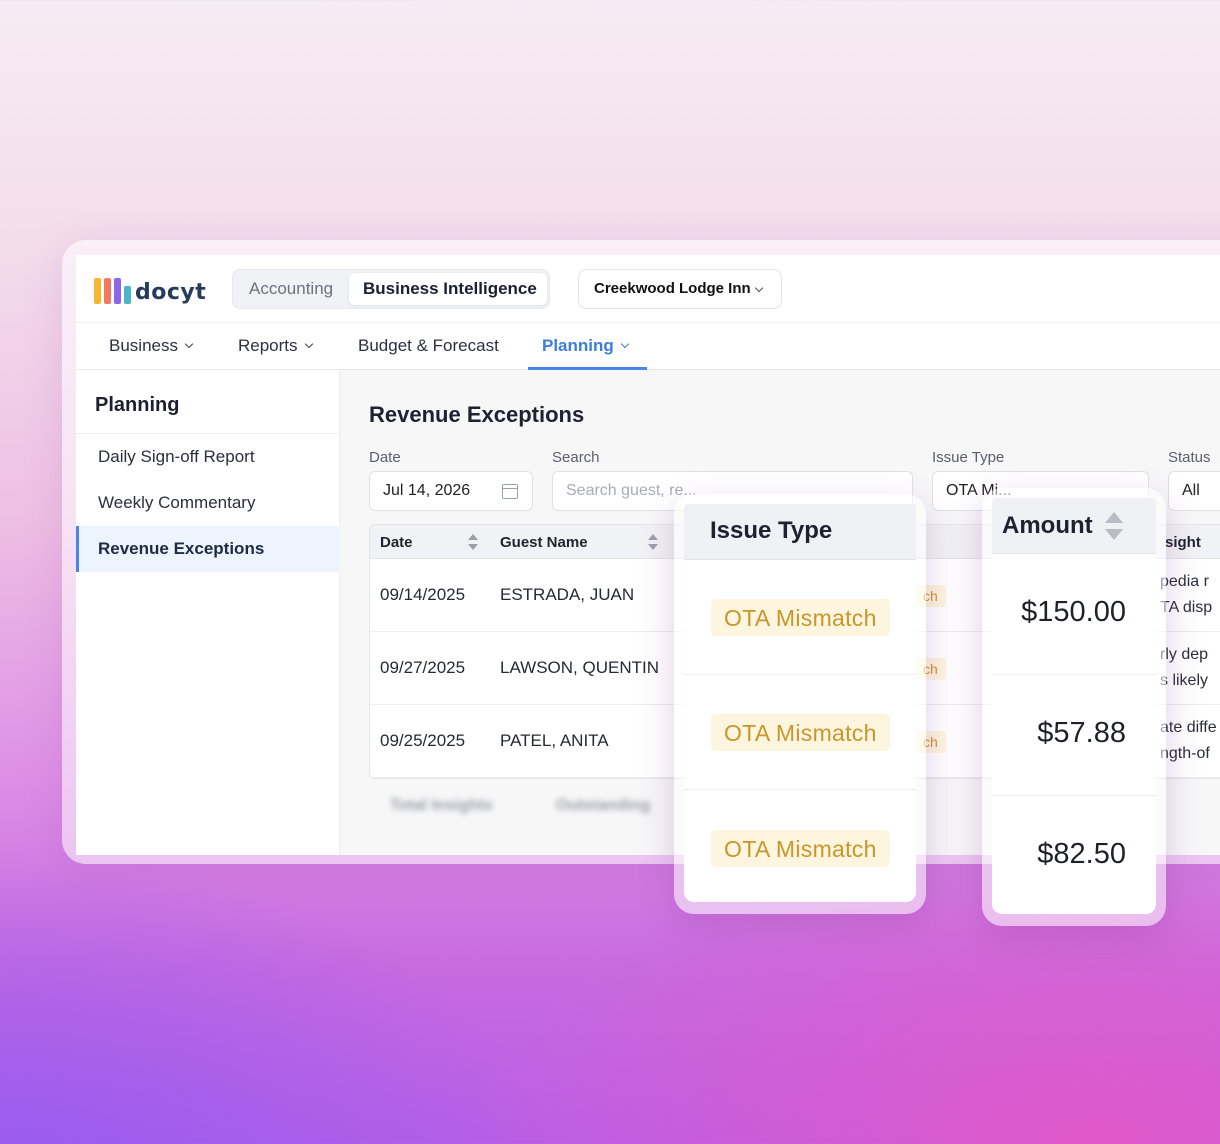 Image resolution: width=1220 pixels, height=1144 pixels. Describe the element at coordinates (672, 288) in the screenshot. I see `property-label: Creekwood Lodge Inn` at that location.